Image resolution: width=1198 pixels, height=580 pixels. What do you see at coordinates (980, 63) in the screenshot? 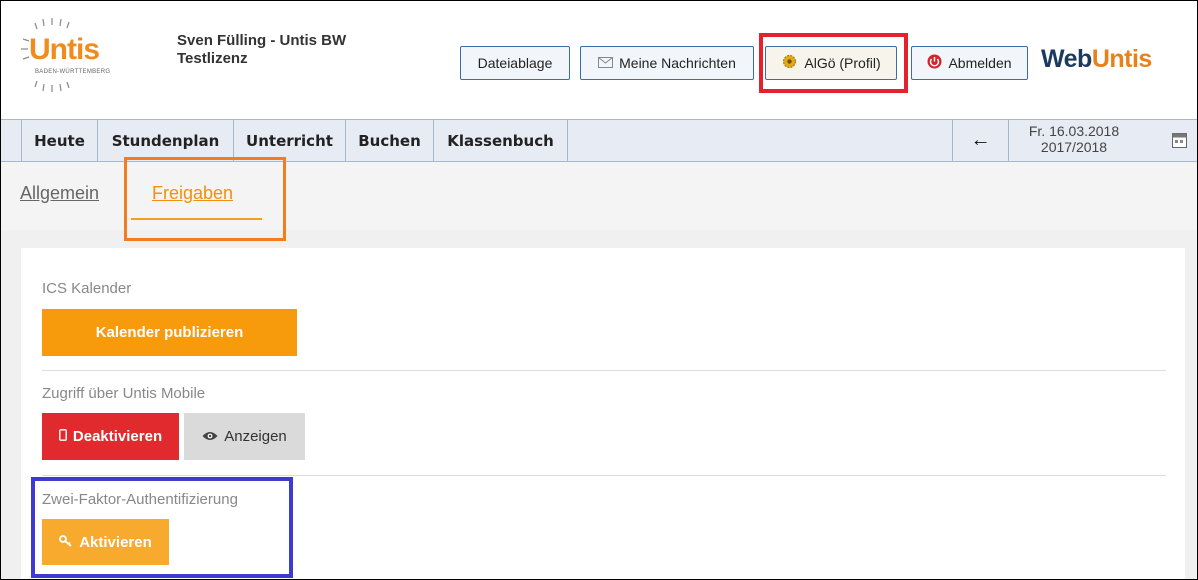
I see `logout-button-label: Abmelden` at bounding box center [980, 63].